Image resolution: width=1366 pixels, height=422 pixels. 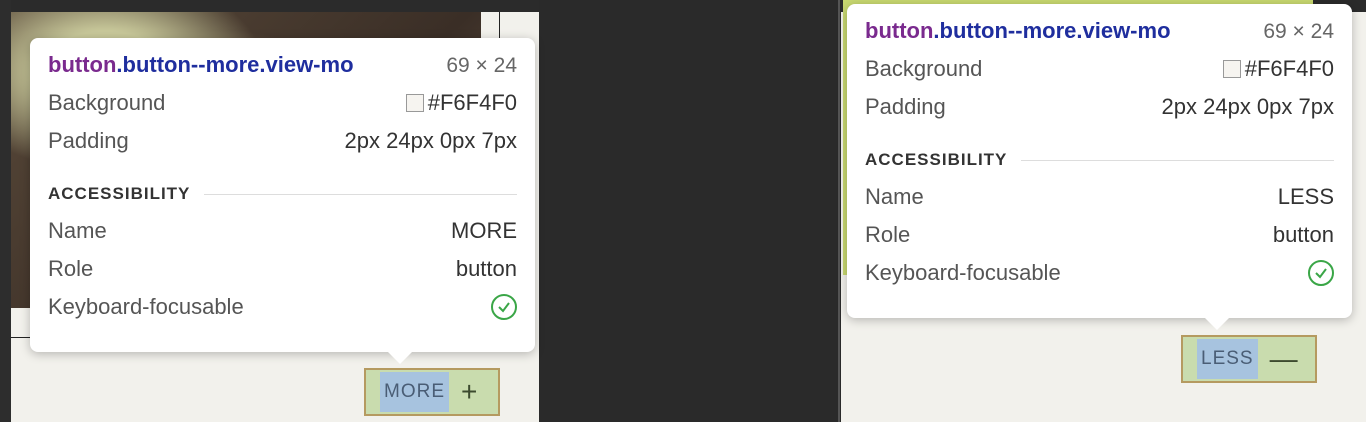 What do you see at coordinates (1227, 359) in the screenshot?
I see `less-label: LESS` at bounding box center [1227, 359].